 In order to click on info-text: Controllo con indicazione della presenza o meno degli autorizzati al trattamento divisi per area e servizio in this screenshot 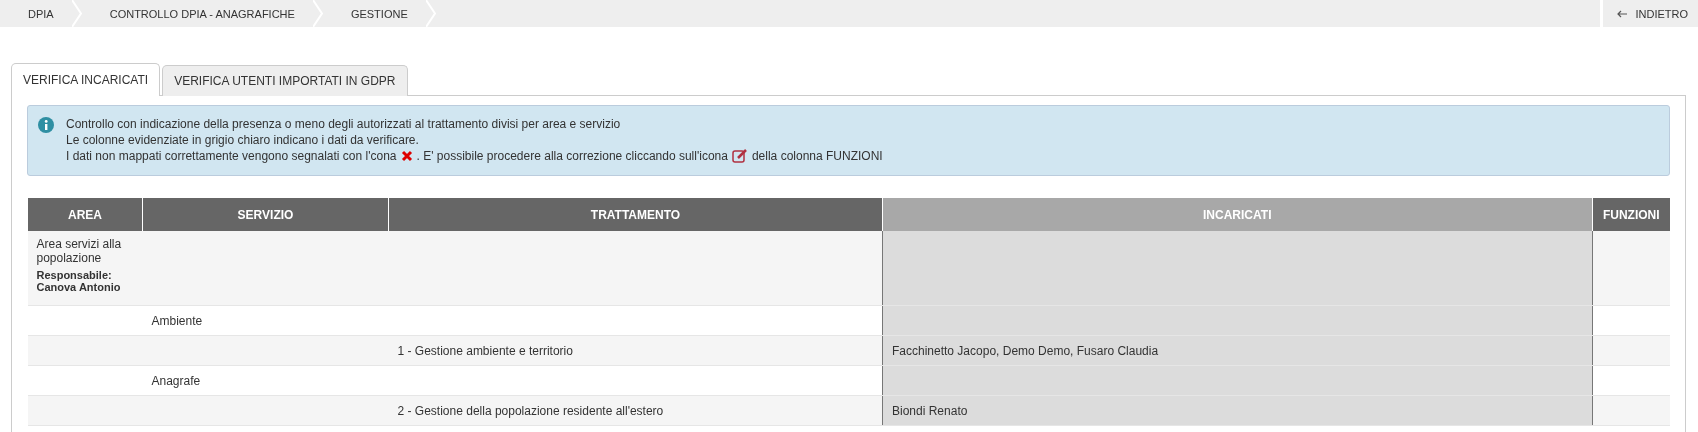, I will do `click(344, 124)`.